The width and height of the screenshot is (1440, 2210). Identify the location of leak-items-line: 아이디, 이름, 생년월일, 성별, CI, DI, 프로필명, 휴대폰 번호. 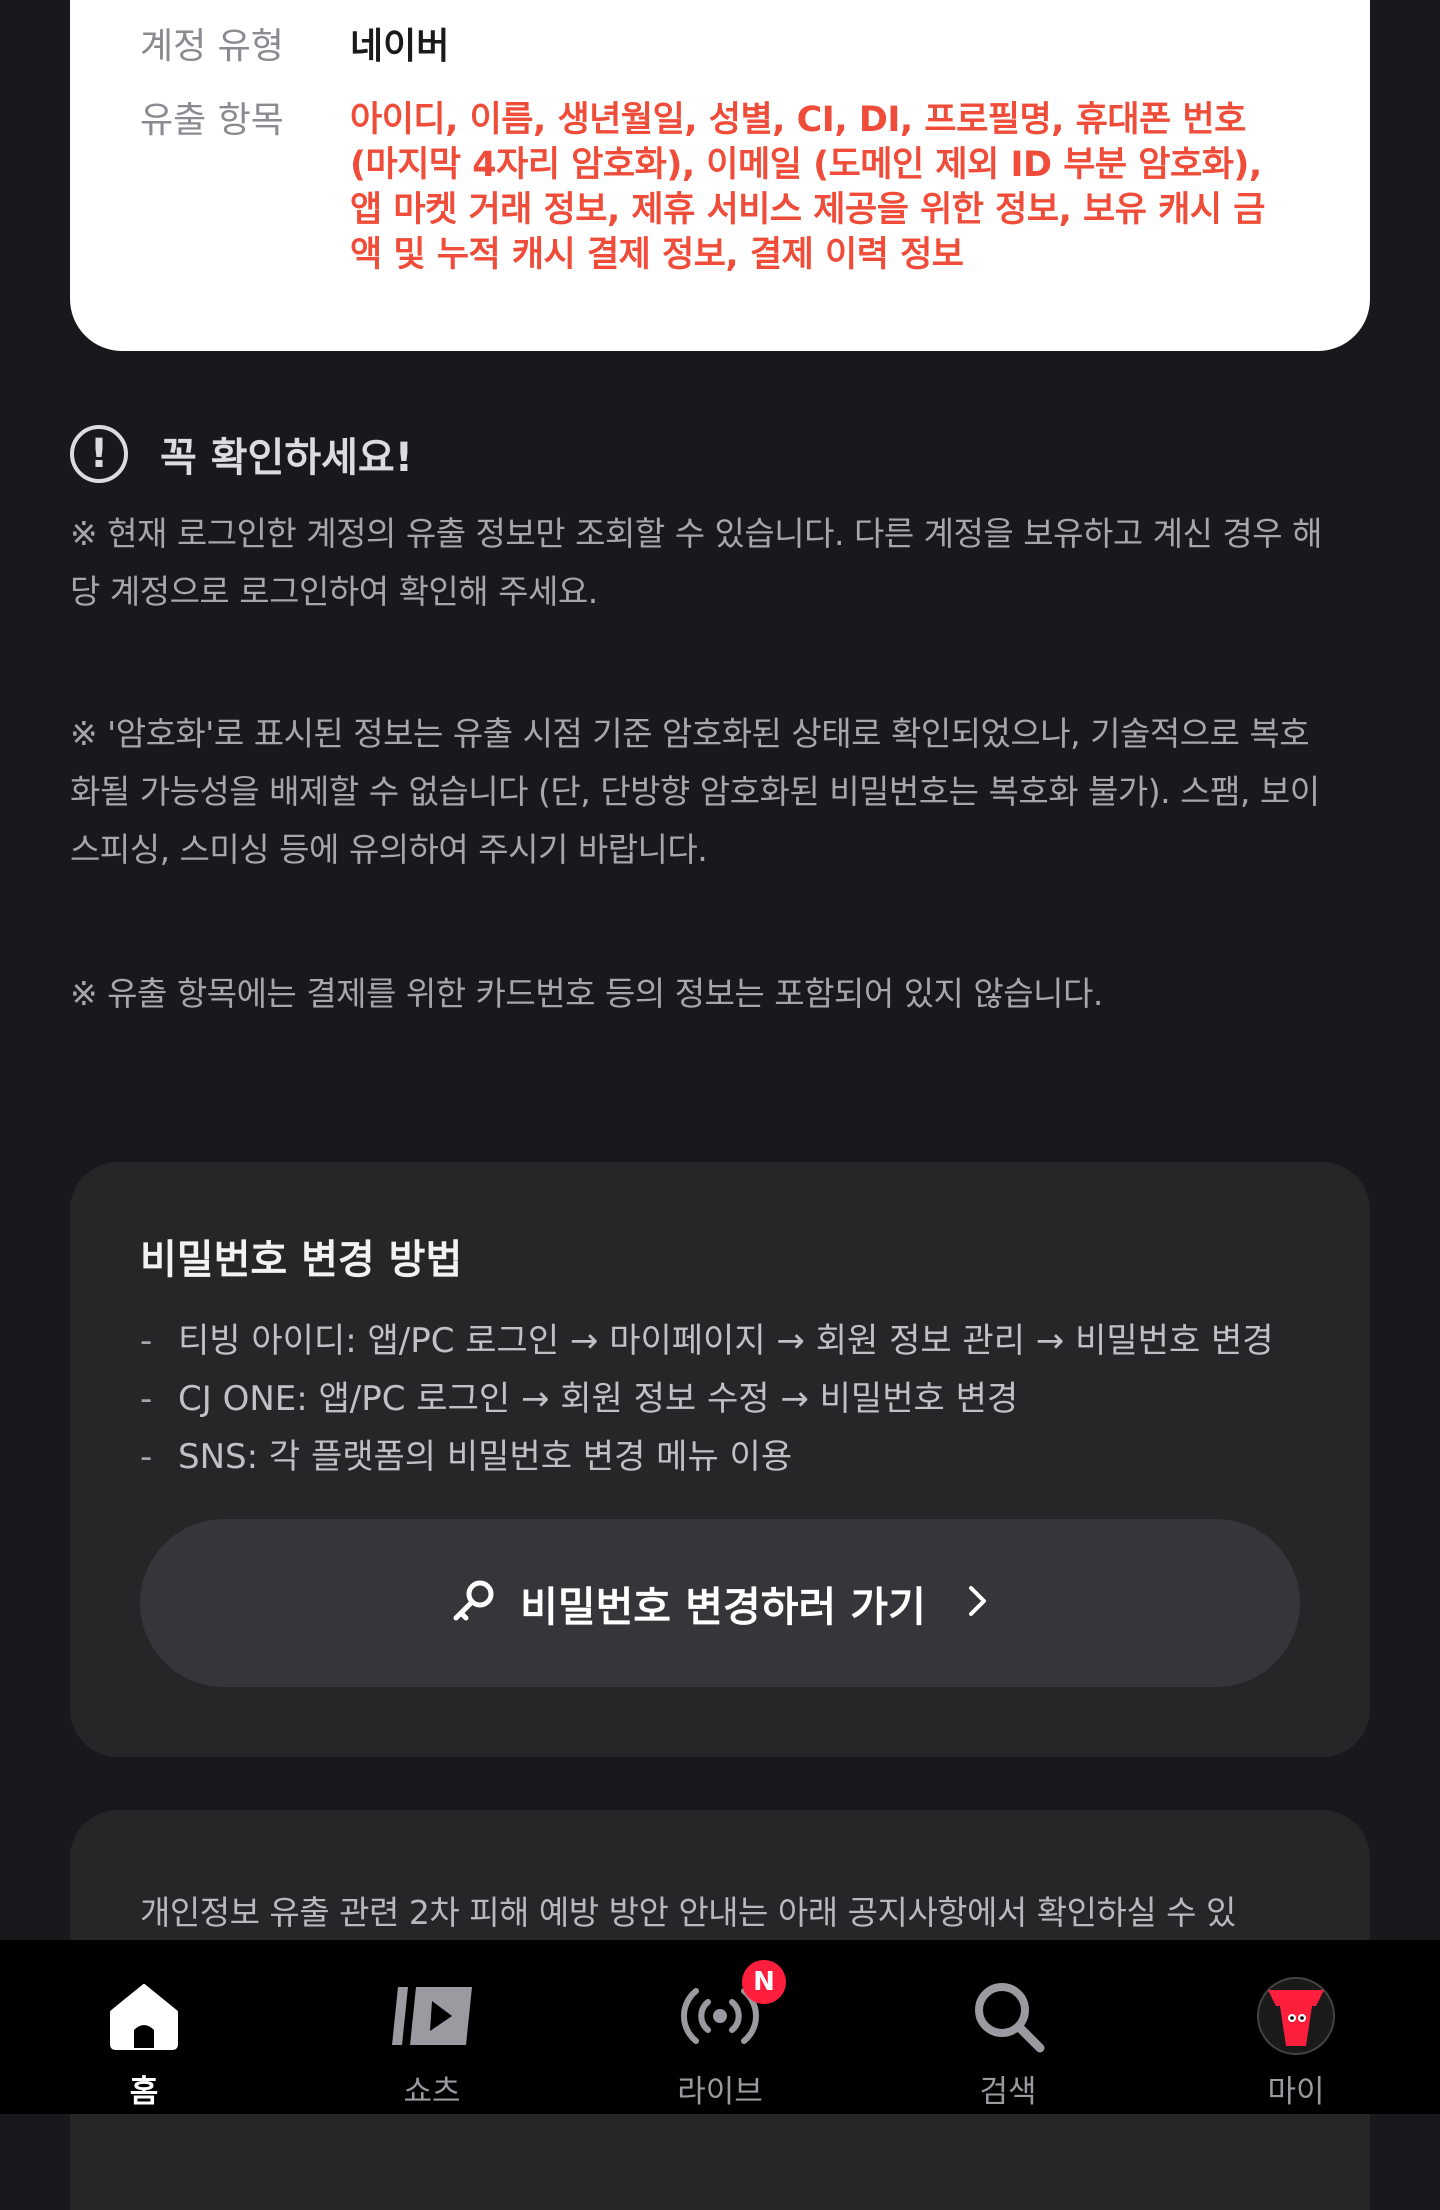
(798, 120).